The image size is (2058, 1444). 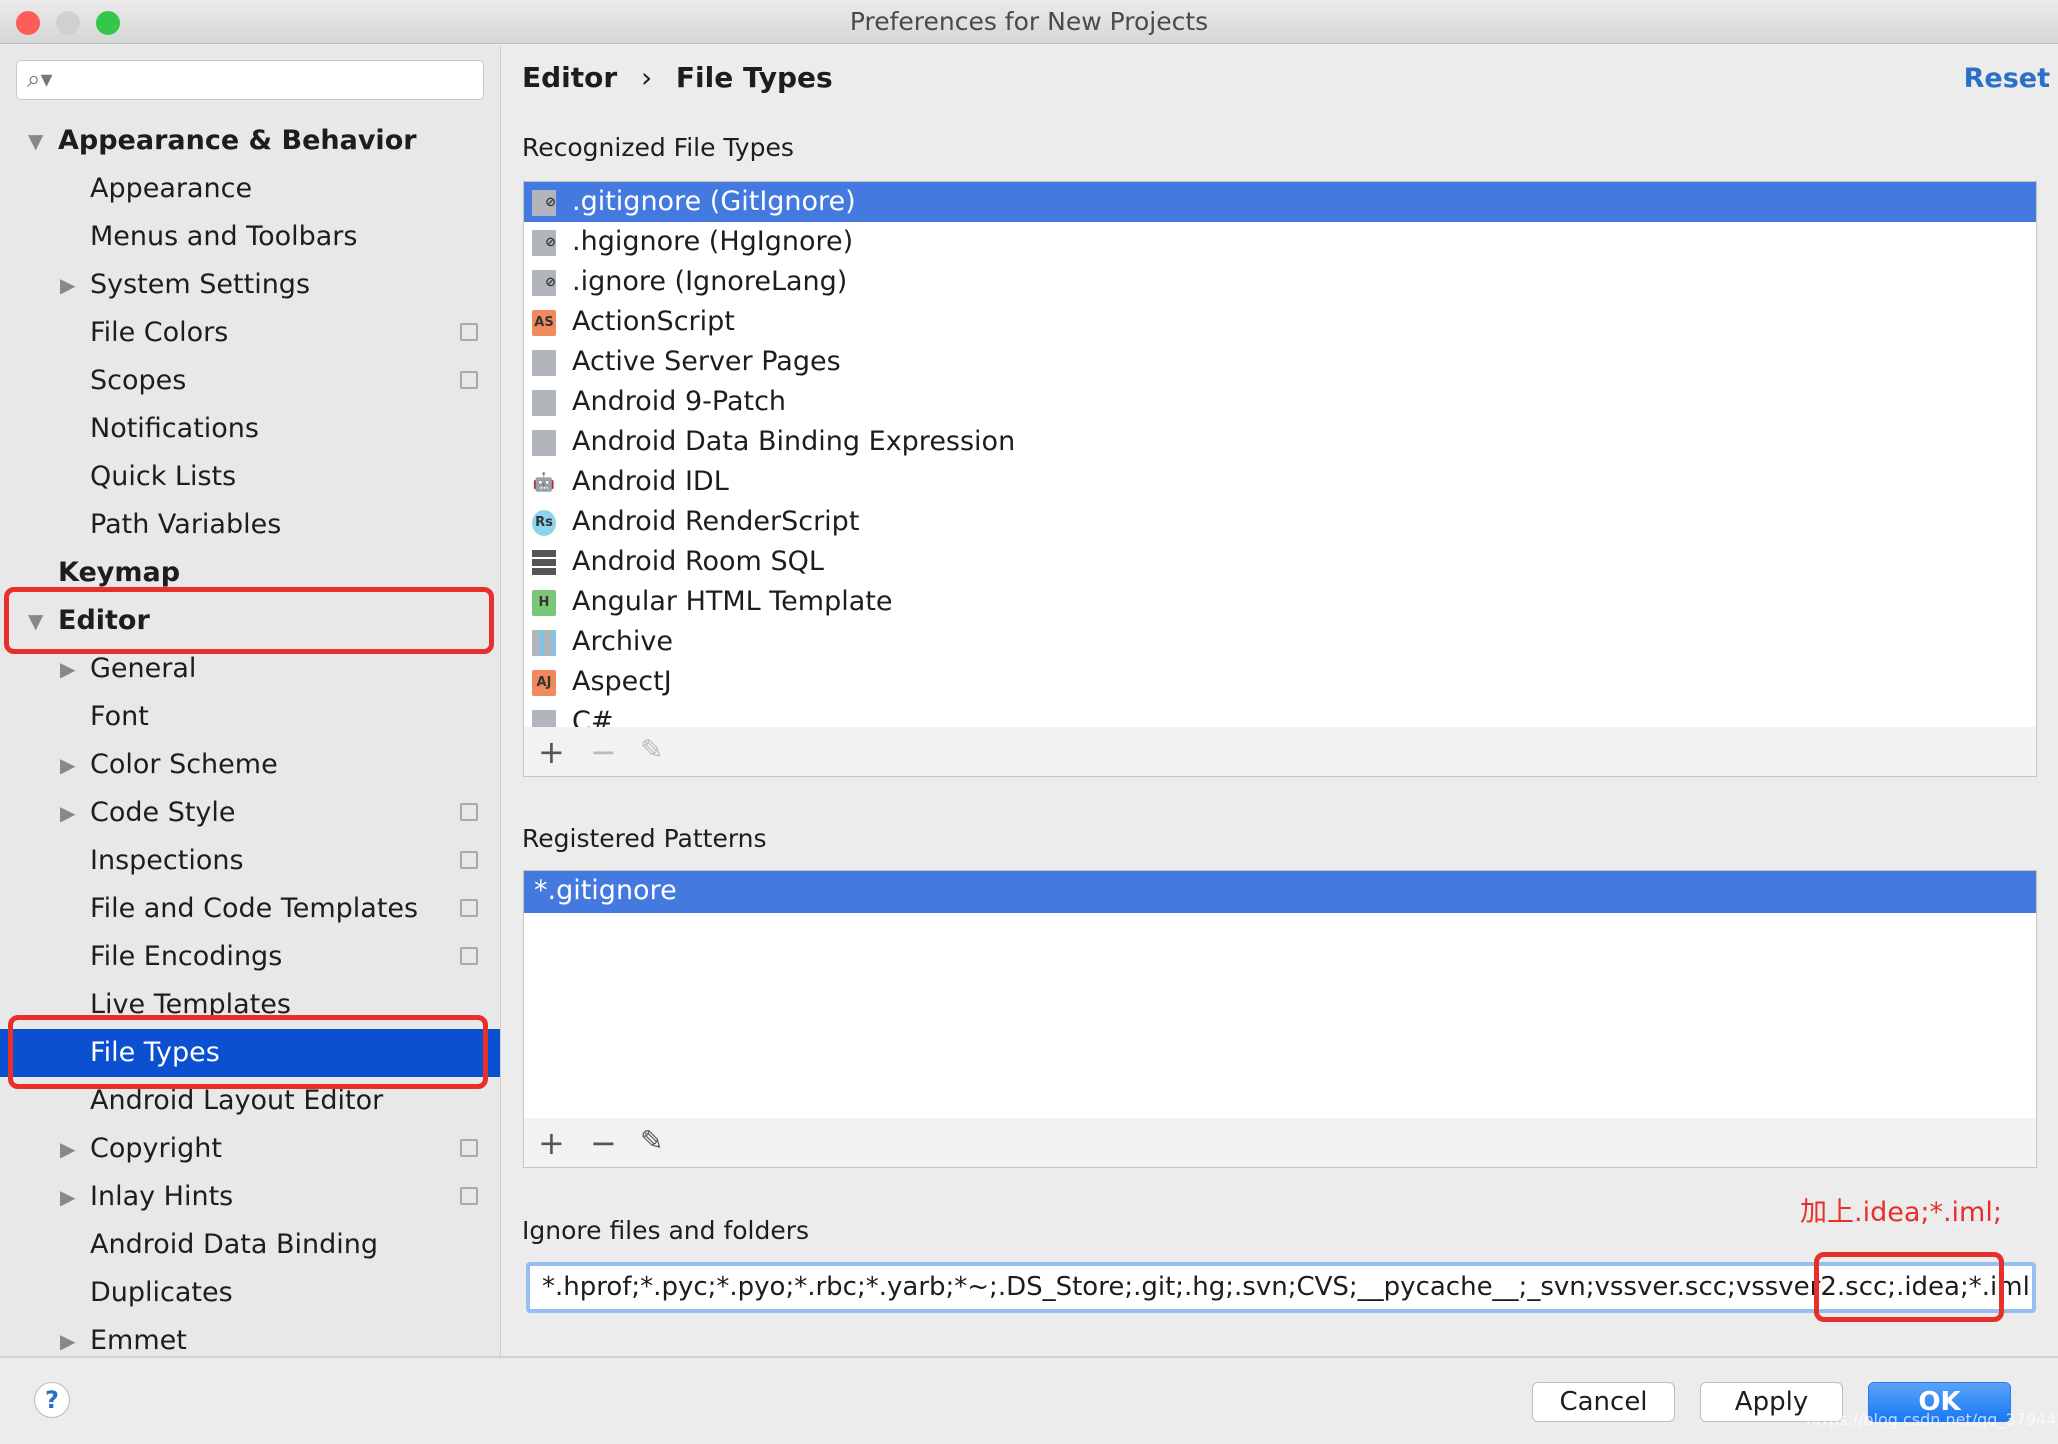 What do you see at coordinates (250, 429) in the screenshot?
I see `sidebar-item-notifications: Notifications` at bounding box center [250, 429].